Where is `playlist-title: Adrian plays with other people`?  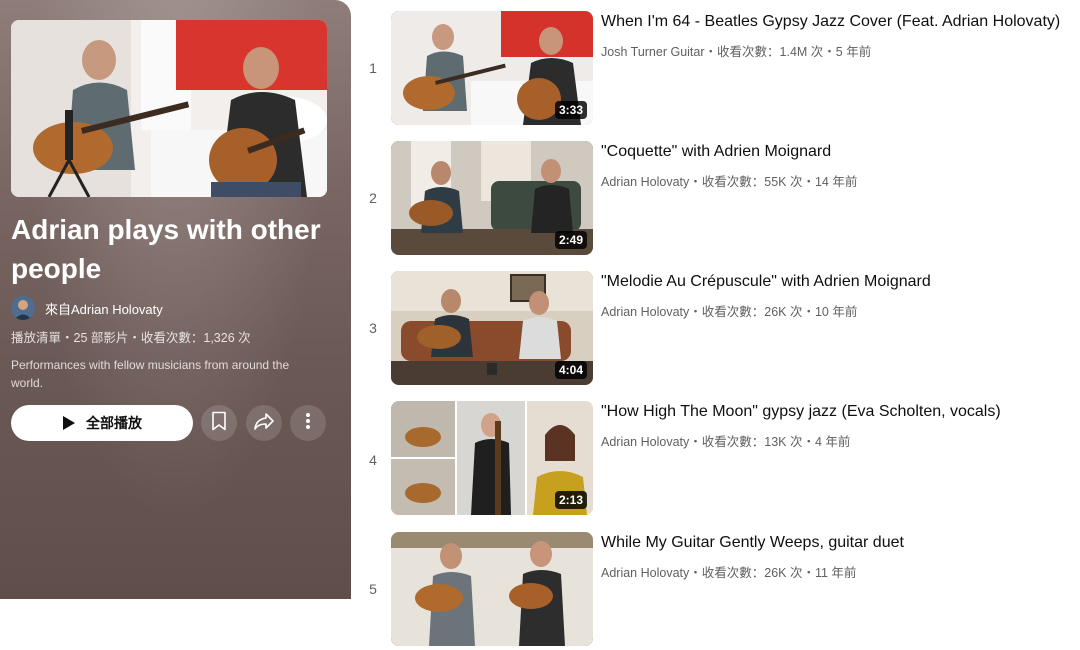
playlist-title: Adrian plays with other people is located at coordinates (166, 249).